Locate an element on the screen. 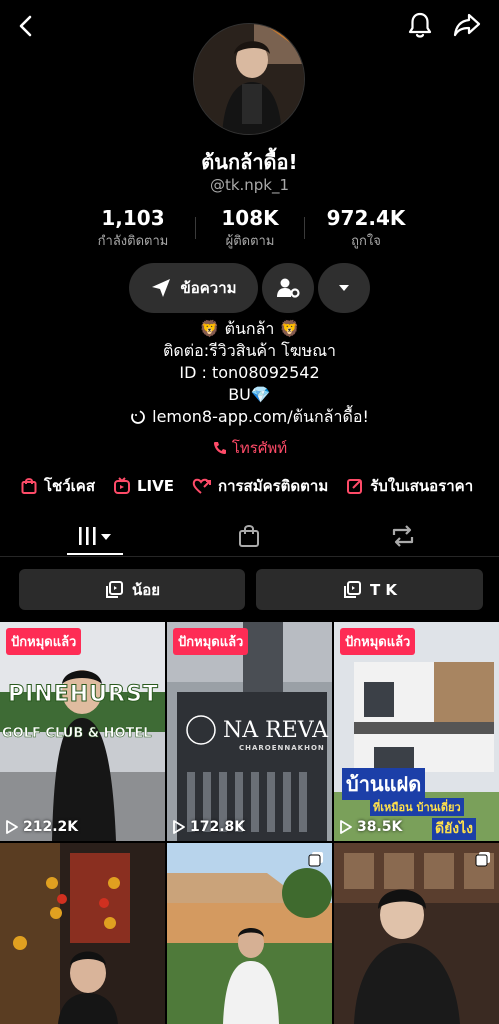 The image size is (499, 1024). avatar is located at coordinates (249, 79).